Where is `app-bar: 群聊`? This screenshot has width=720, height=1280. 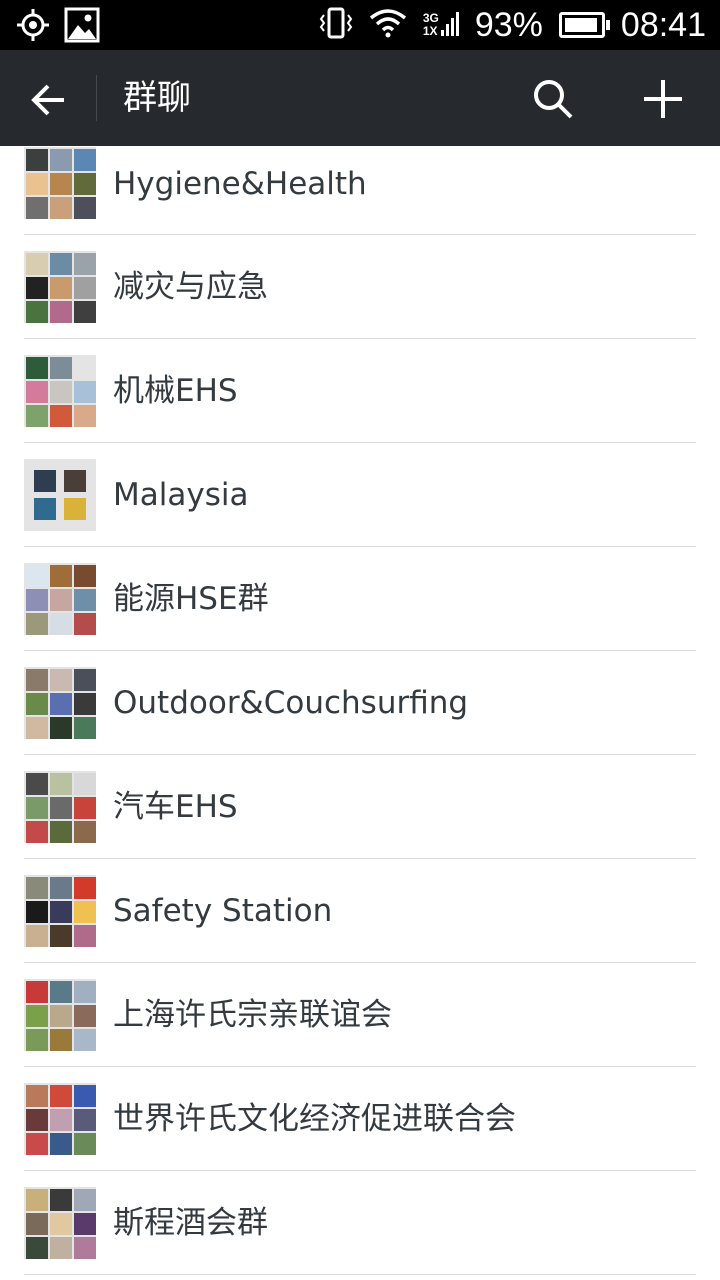 app-bar: 群聊 is located at coordinates (360, 98).